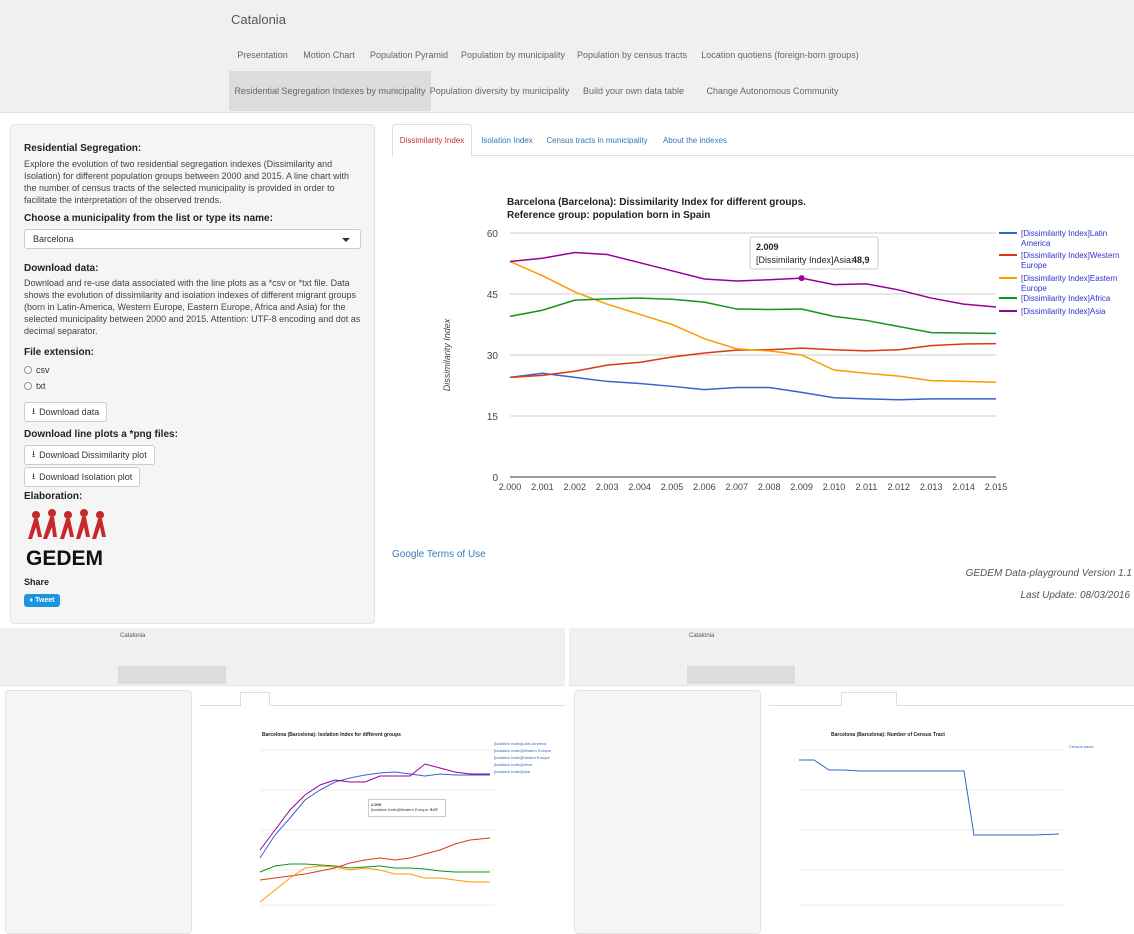 The image size is (1134, 934). What do you see at coordinates (512, 771) in the screenshot?
I see `thumb-legend-item: [Isolation Index]Asia` at bounding box center [512, 771].